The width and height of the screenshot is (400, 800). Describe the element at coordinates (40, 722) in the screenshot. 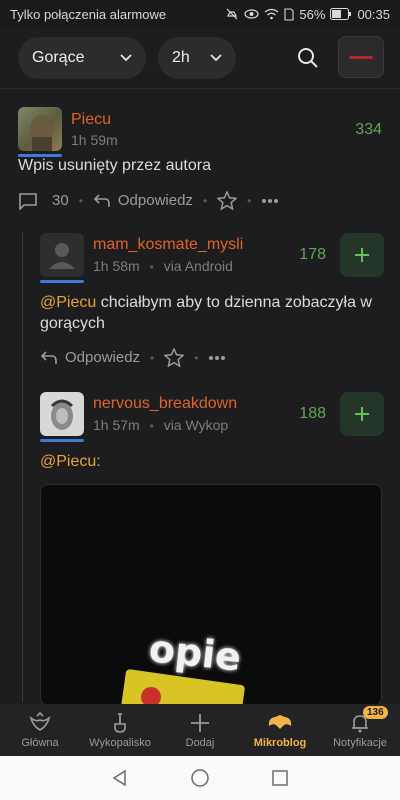

I see `home-icon` at that location.